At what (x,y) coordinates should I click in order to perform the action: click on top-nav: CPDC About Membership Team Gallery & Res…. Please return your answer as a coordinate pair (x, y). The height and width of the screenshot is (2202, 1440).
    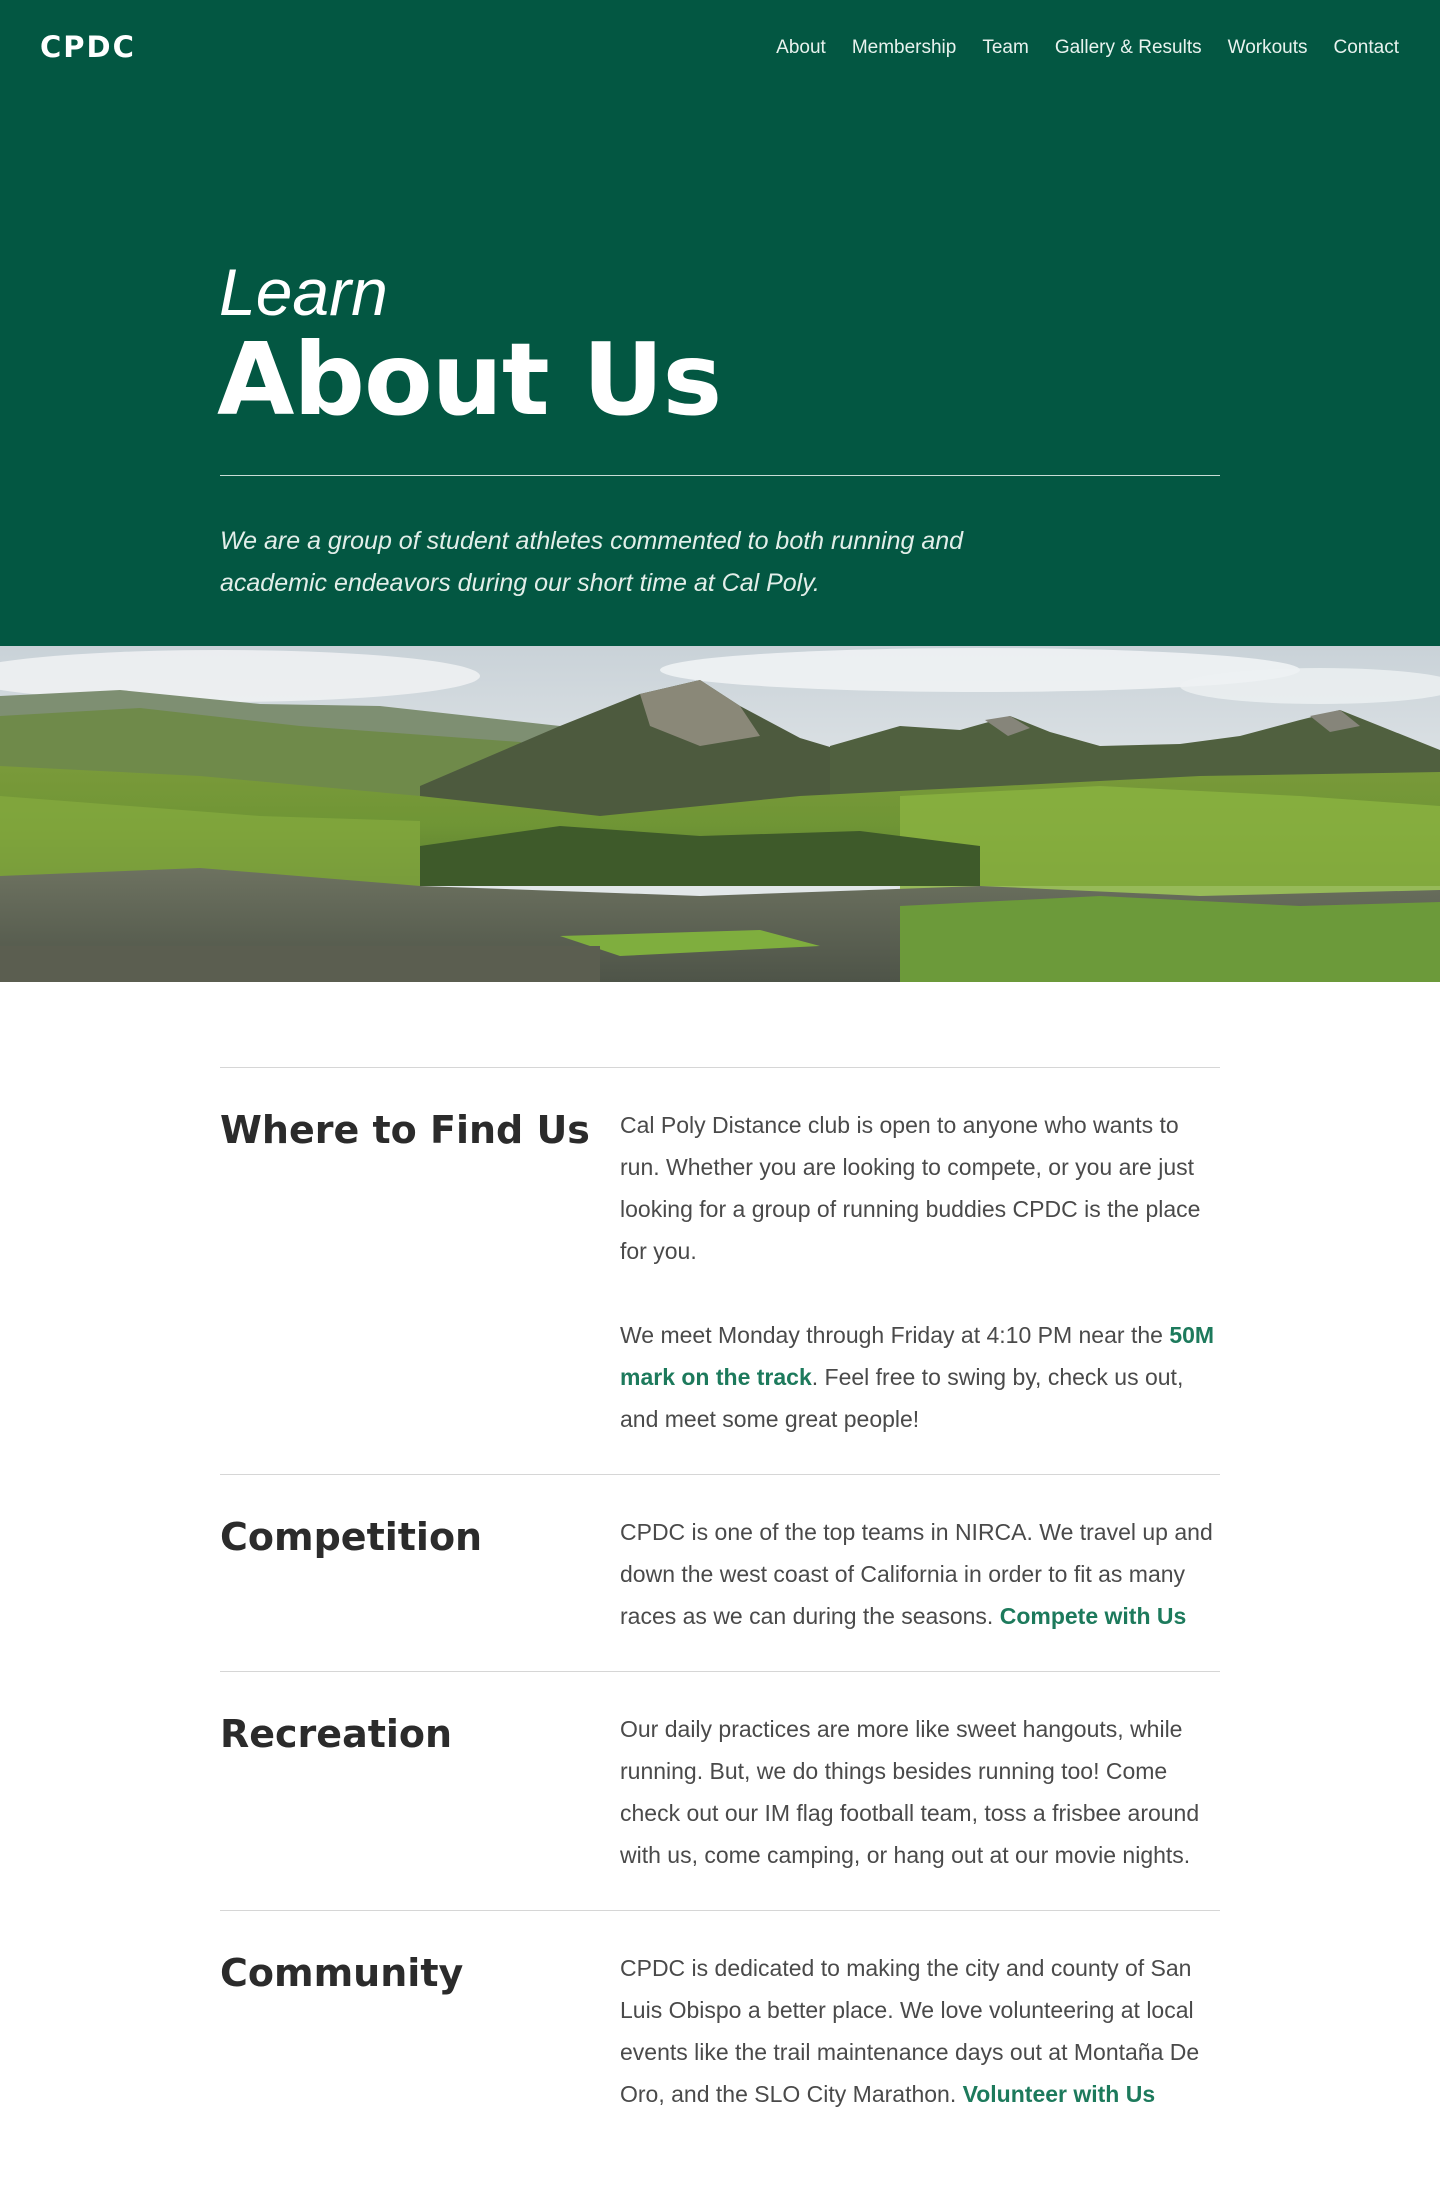
    Looking at the image, I should click on (720, 50).